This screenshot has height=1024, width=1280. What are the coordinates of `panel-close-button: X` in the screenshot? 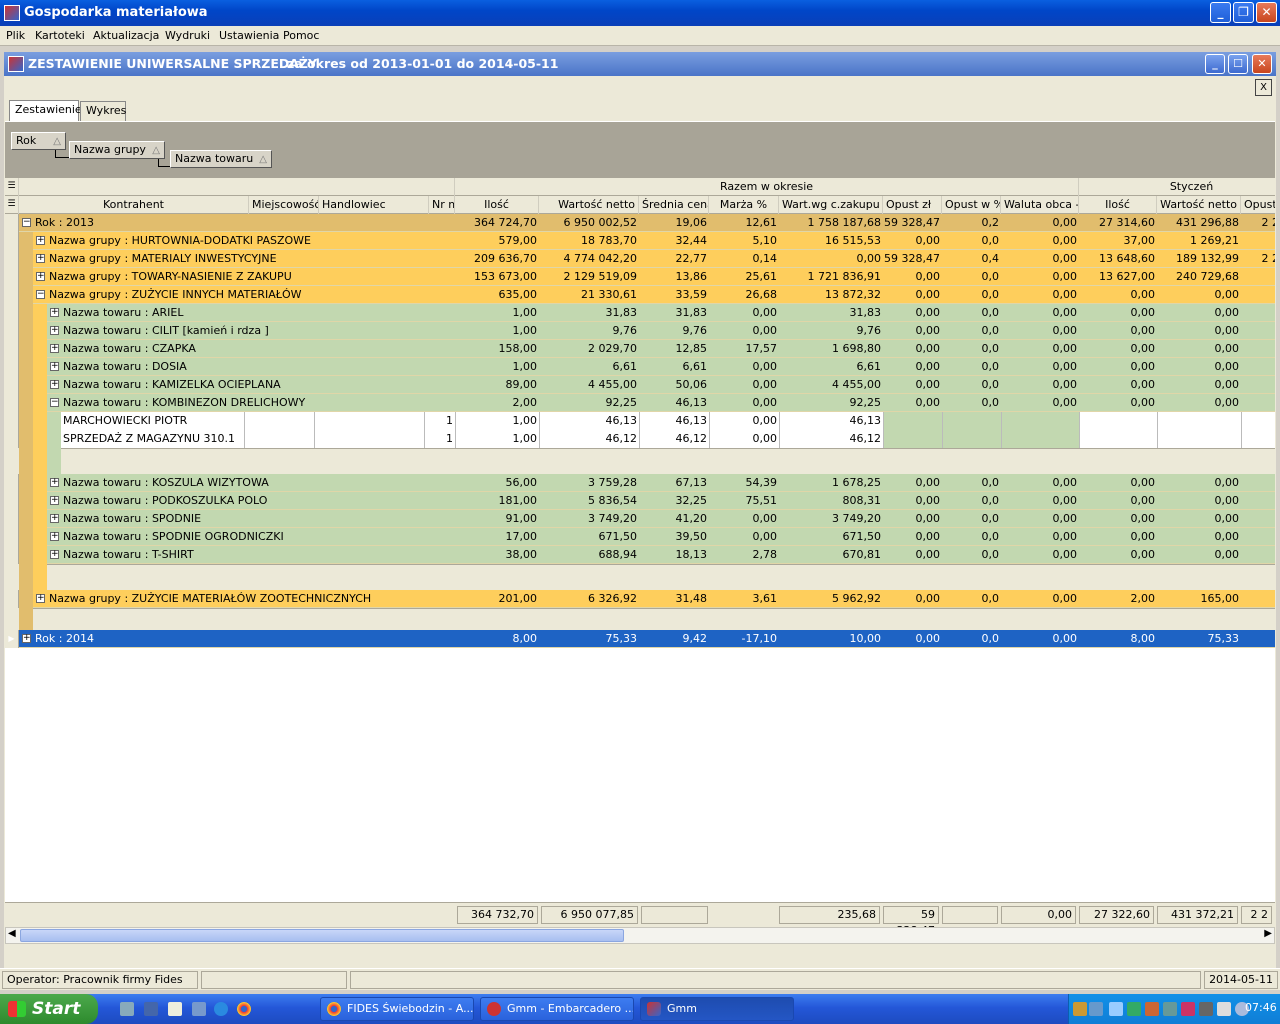 It's located at (1263, 87).